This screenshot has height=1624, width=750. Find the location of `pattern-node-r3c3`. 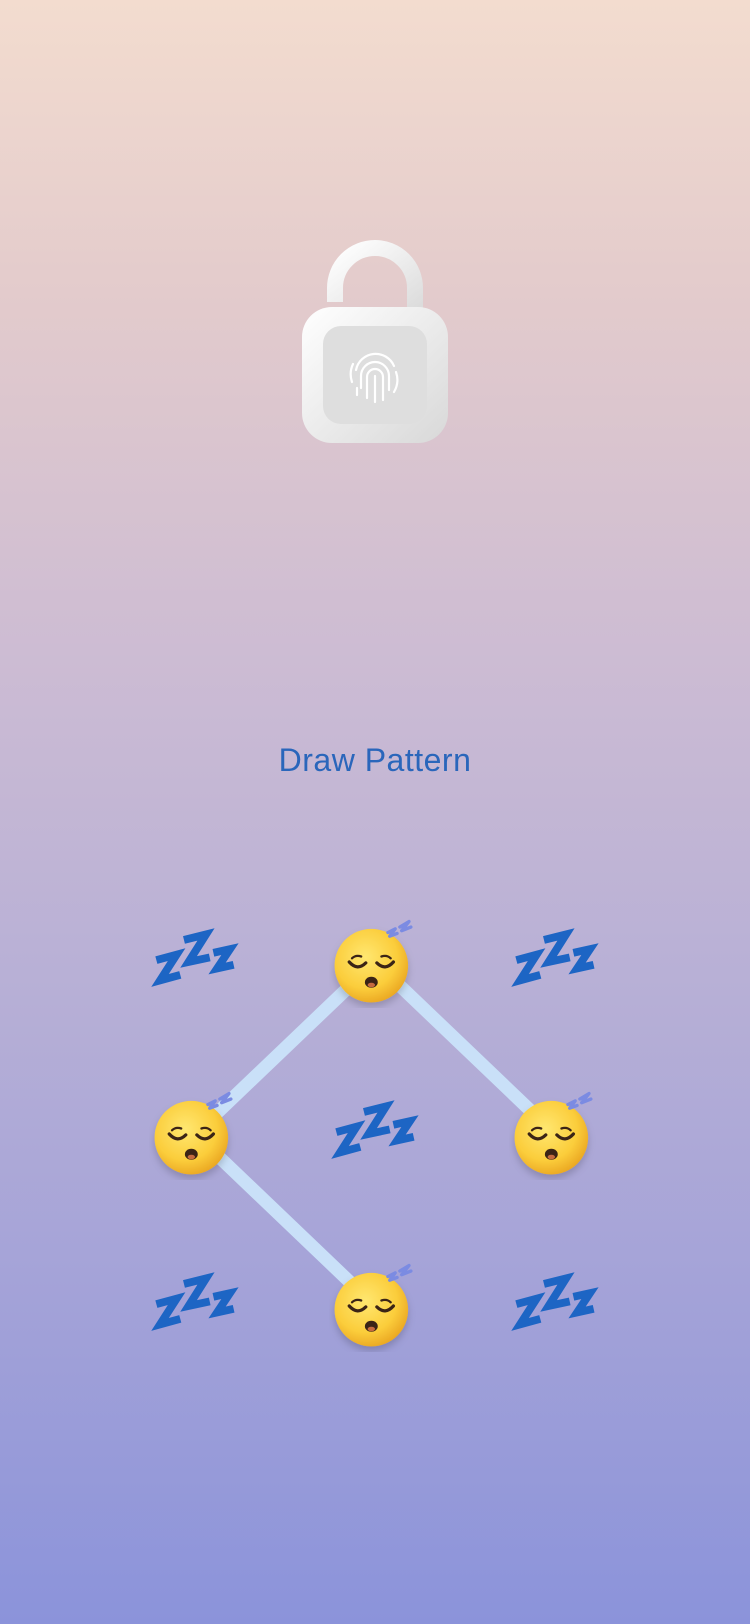

pattern-node-r3c3 is located at coordinates (555, 1306).